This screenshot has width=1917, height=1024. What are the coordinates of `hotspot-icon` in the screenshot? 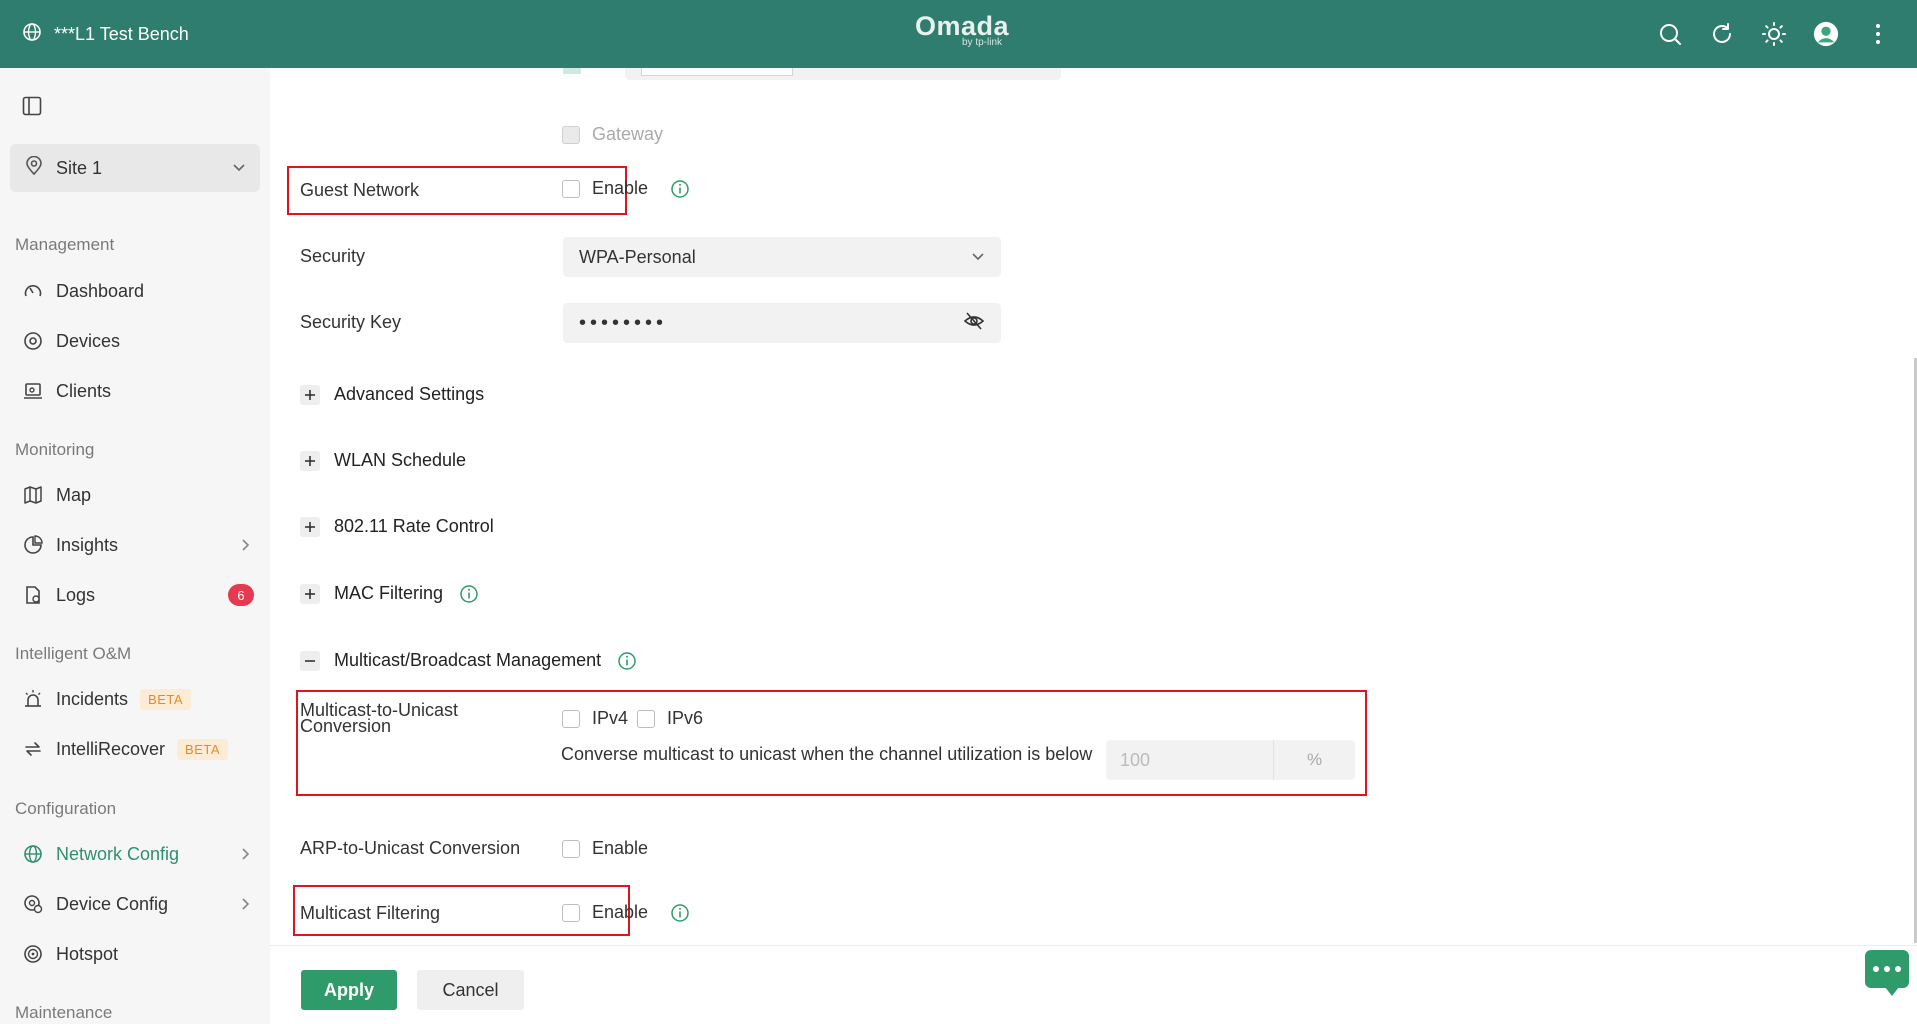 It's located at (33, 954).